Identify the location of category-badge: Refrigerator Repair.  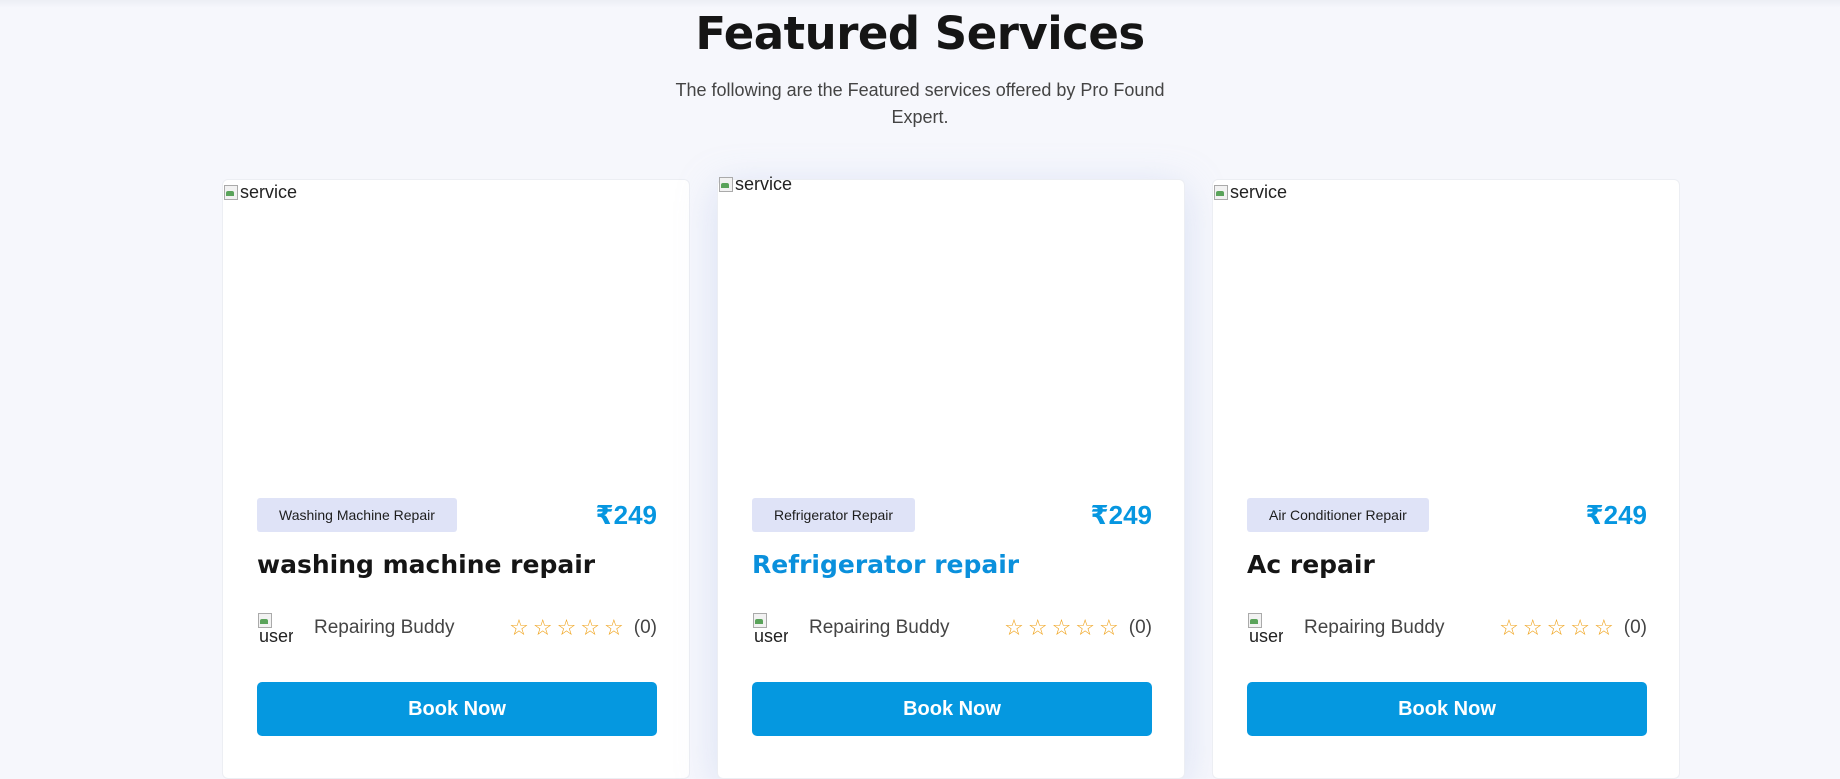
(834, 515).